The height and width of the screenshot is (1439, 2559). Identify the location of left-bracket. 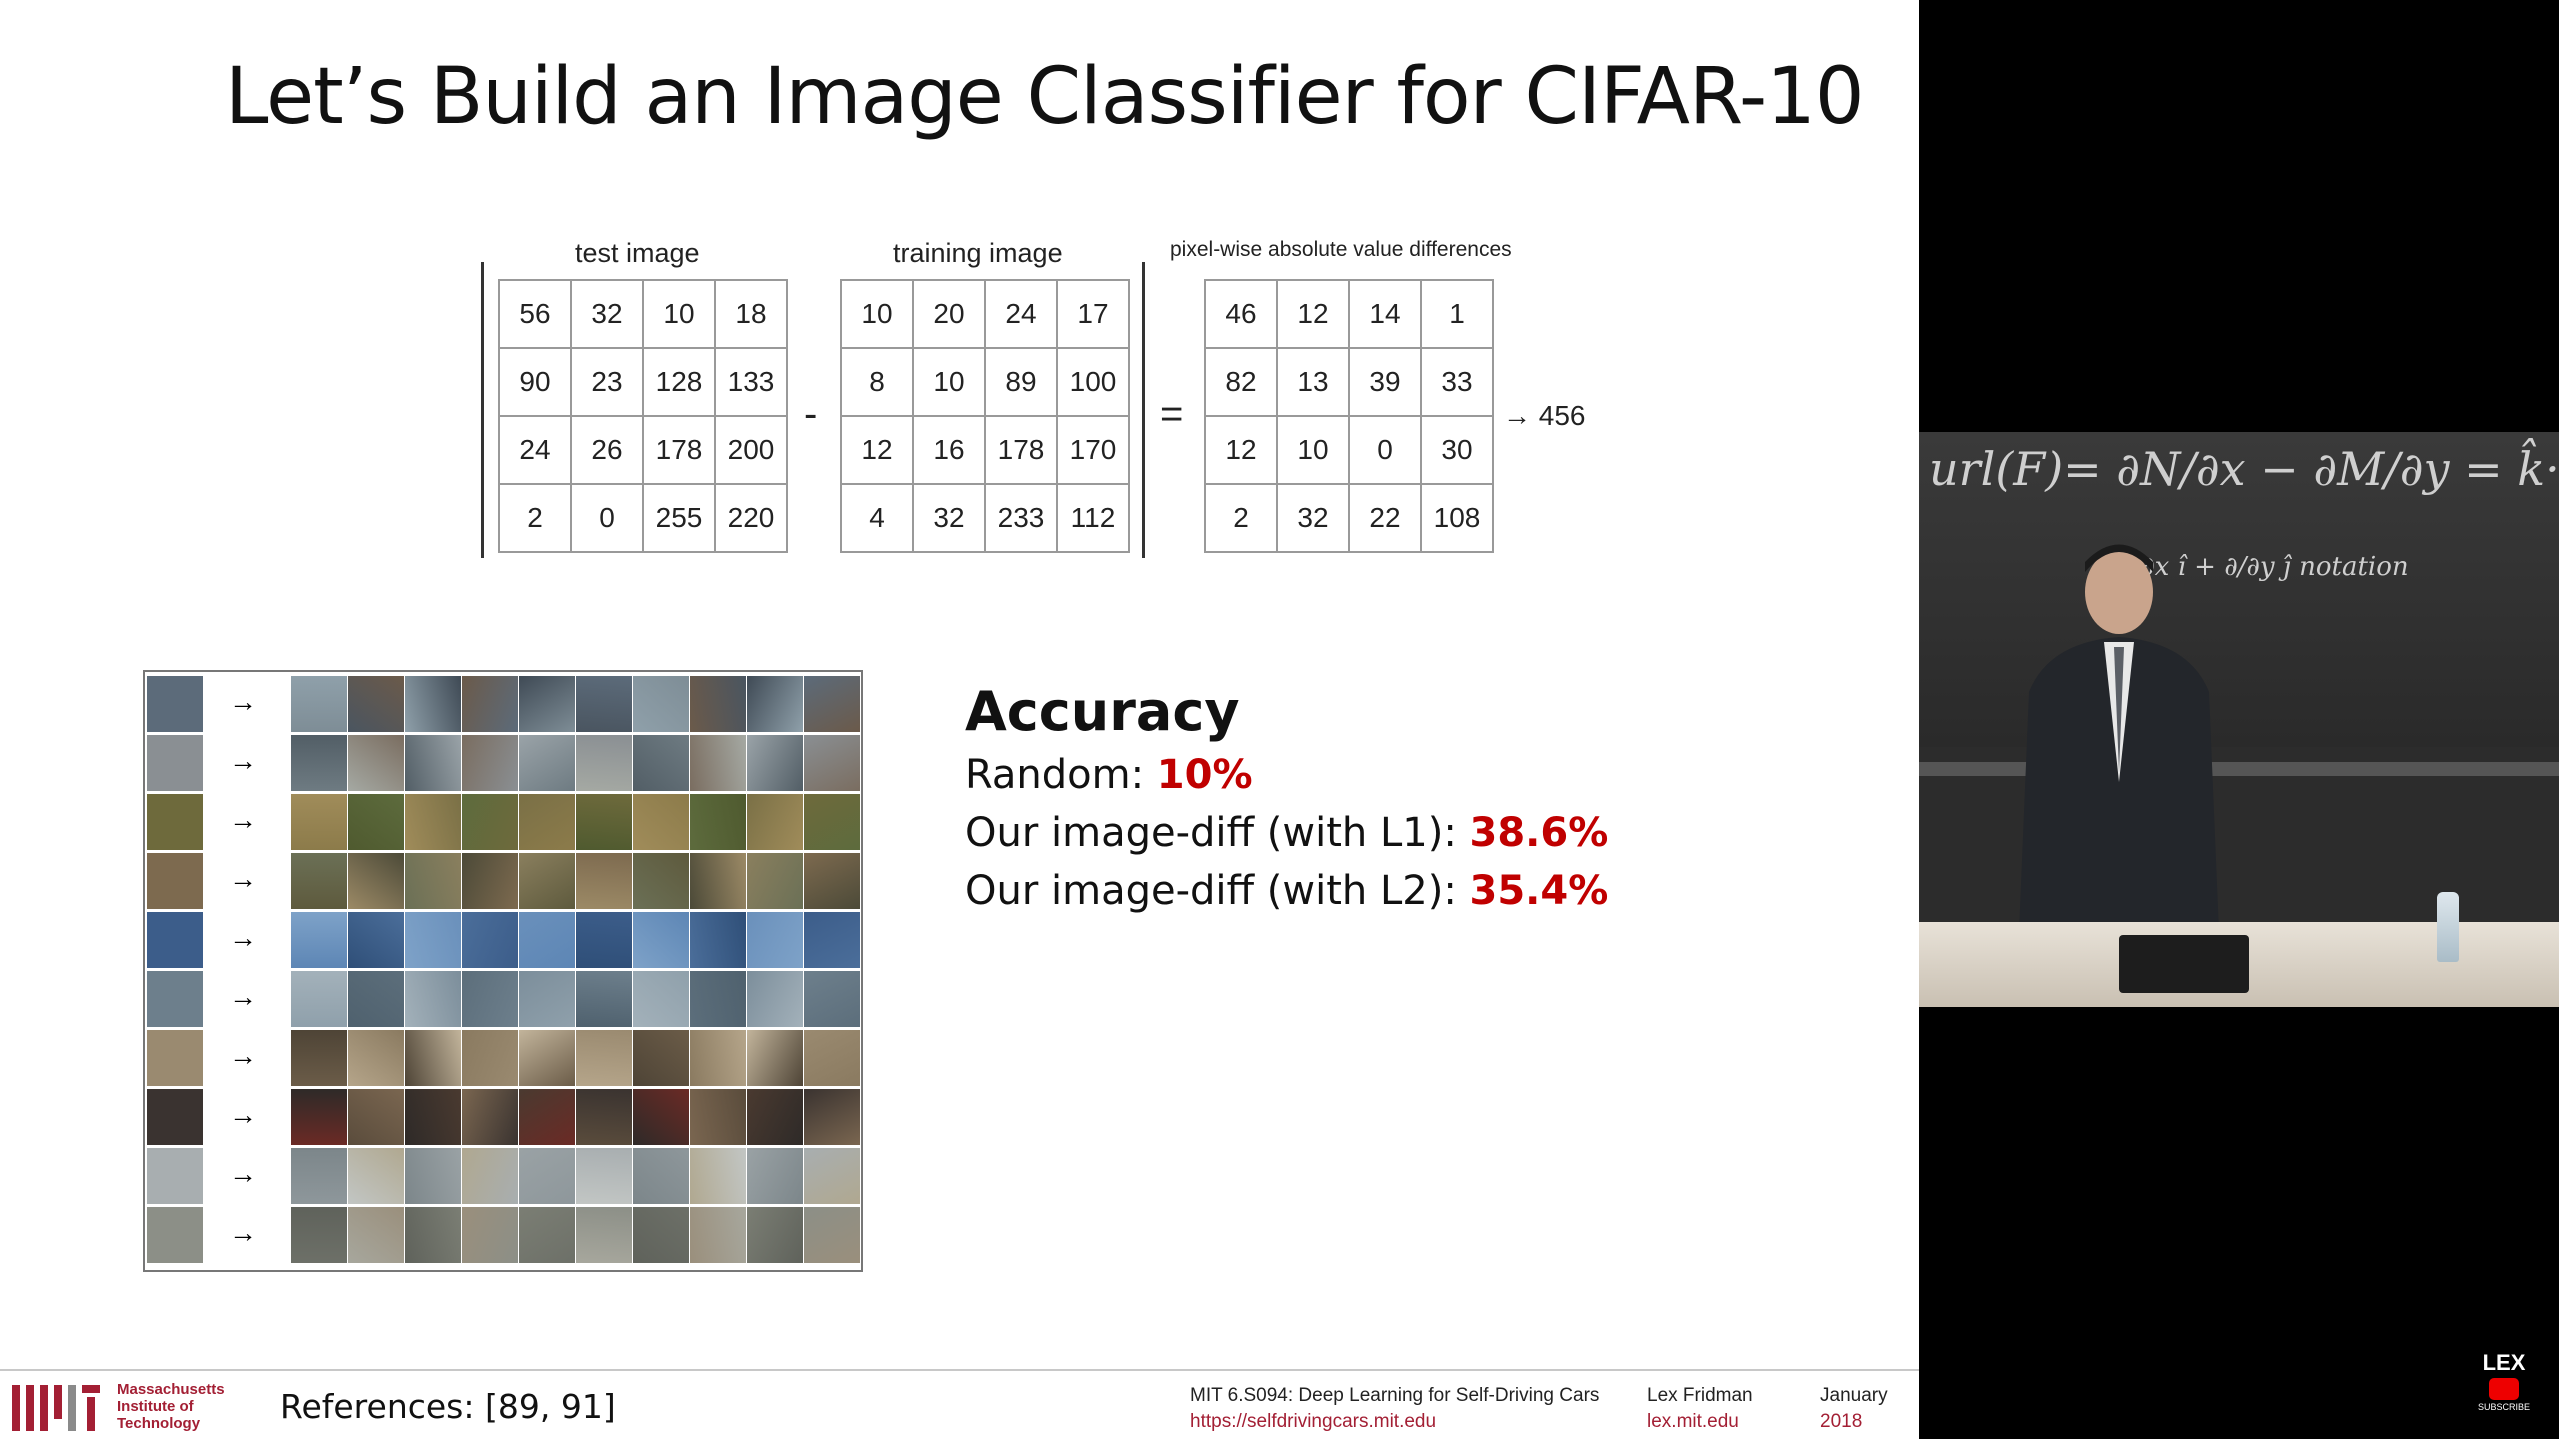
(482, 410).